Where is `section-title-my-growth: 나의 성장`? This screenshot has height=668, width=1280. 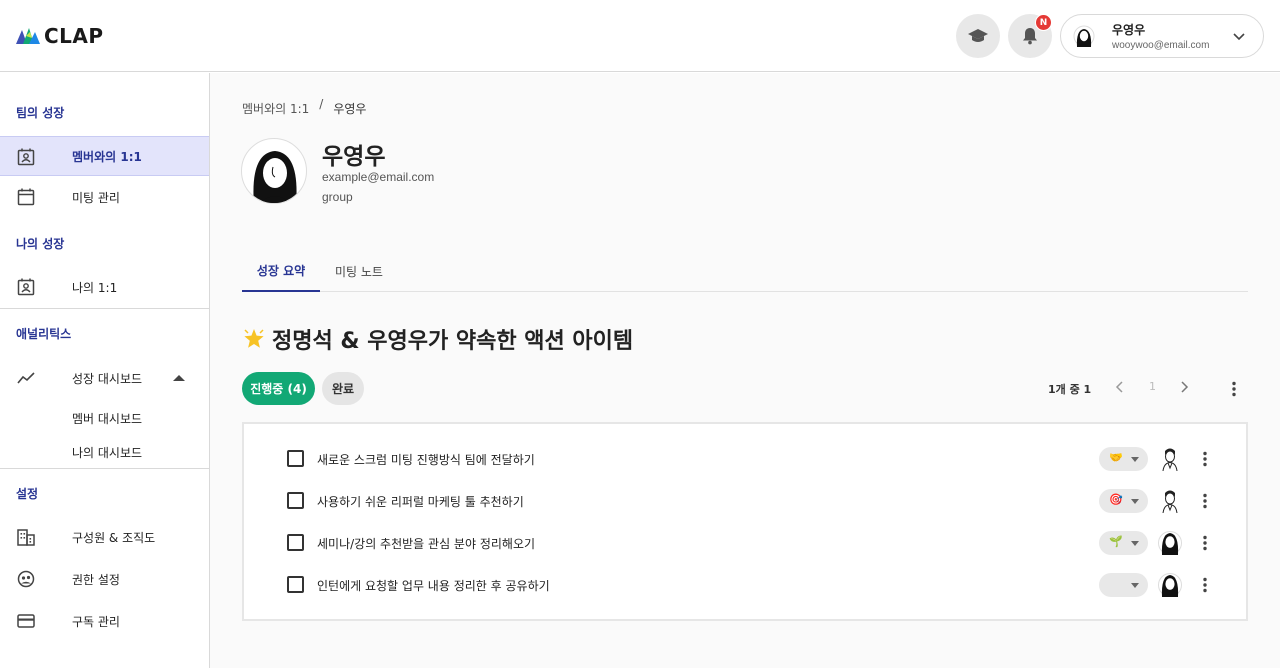 section-title-my-growth: 나의 성장 is located at coordinates (40, 244).